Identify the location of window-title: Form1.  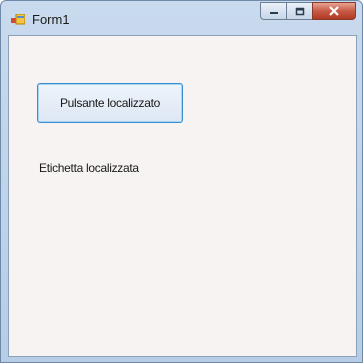
(51, 19).